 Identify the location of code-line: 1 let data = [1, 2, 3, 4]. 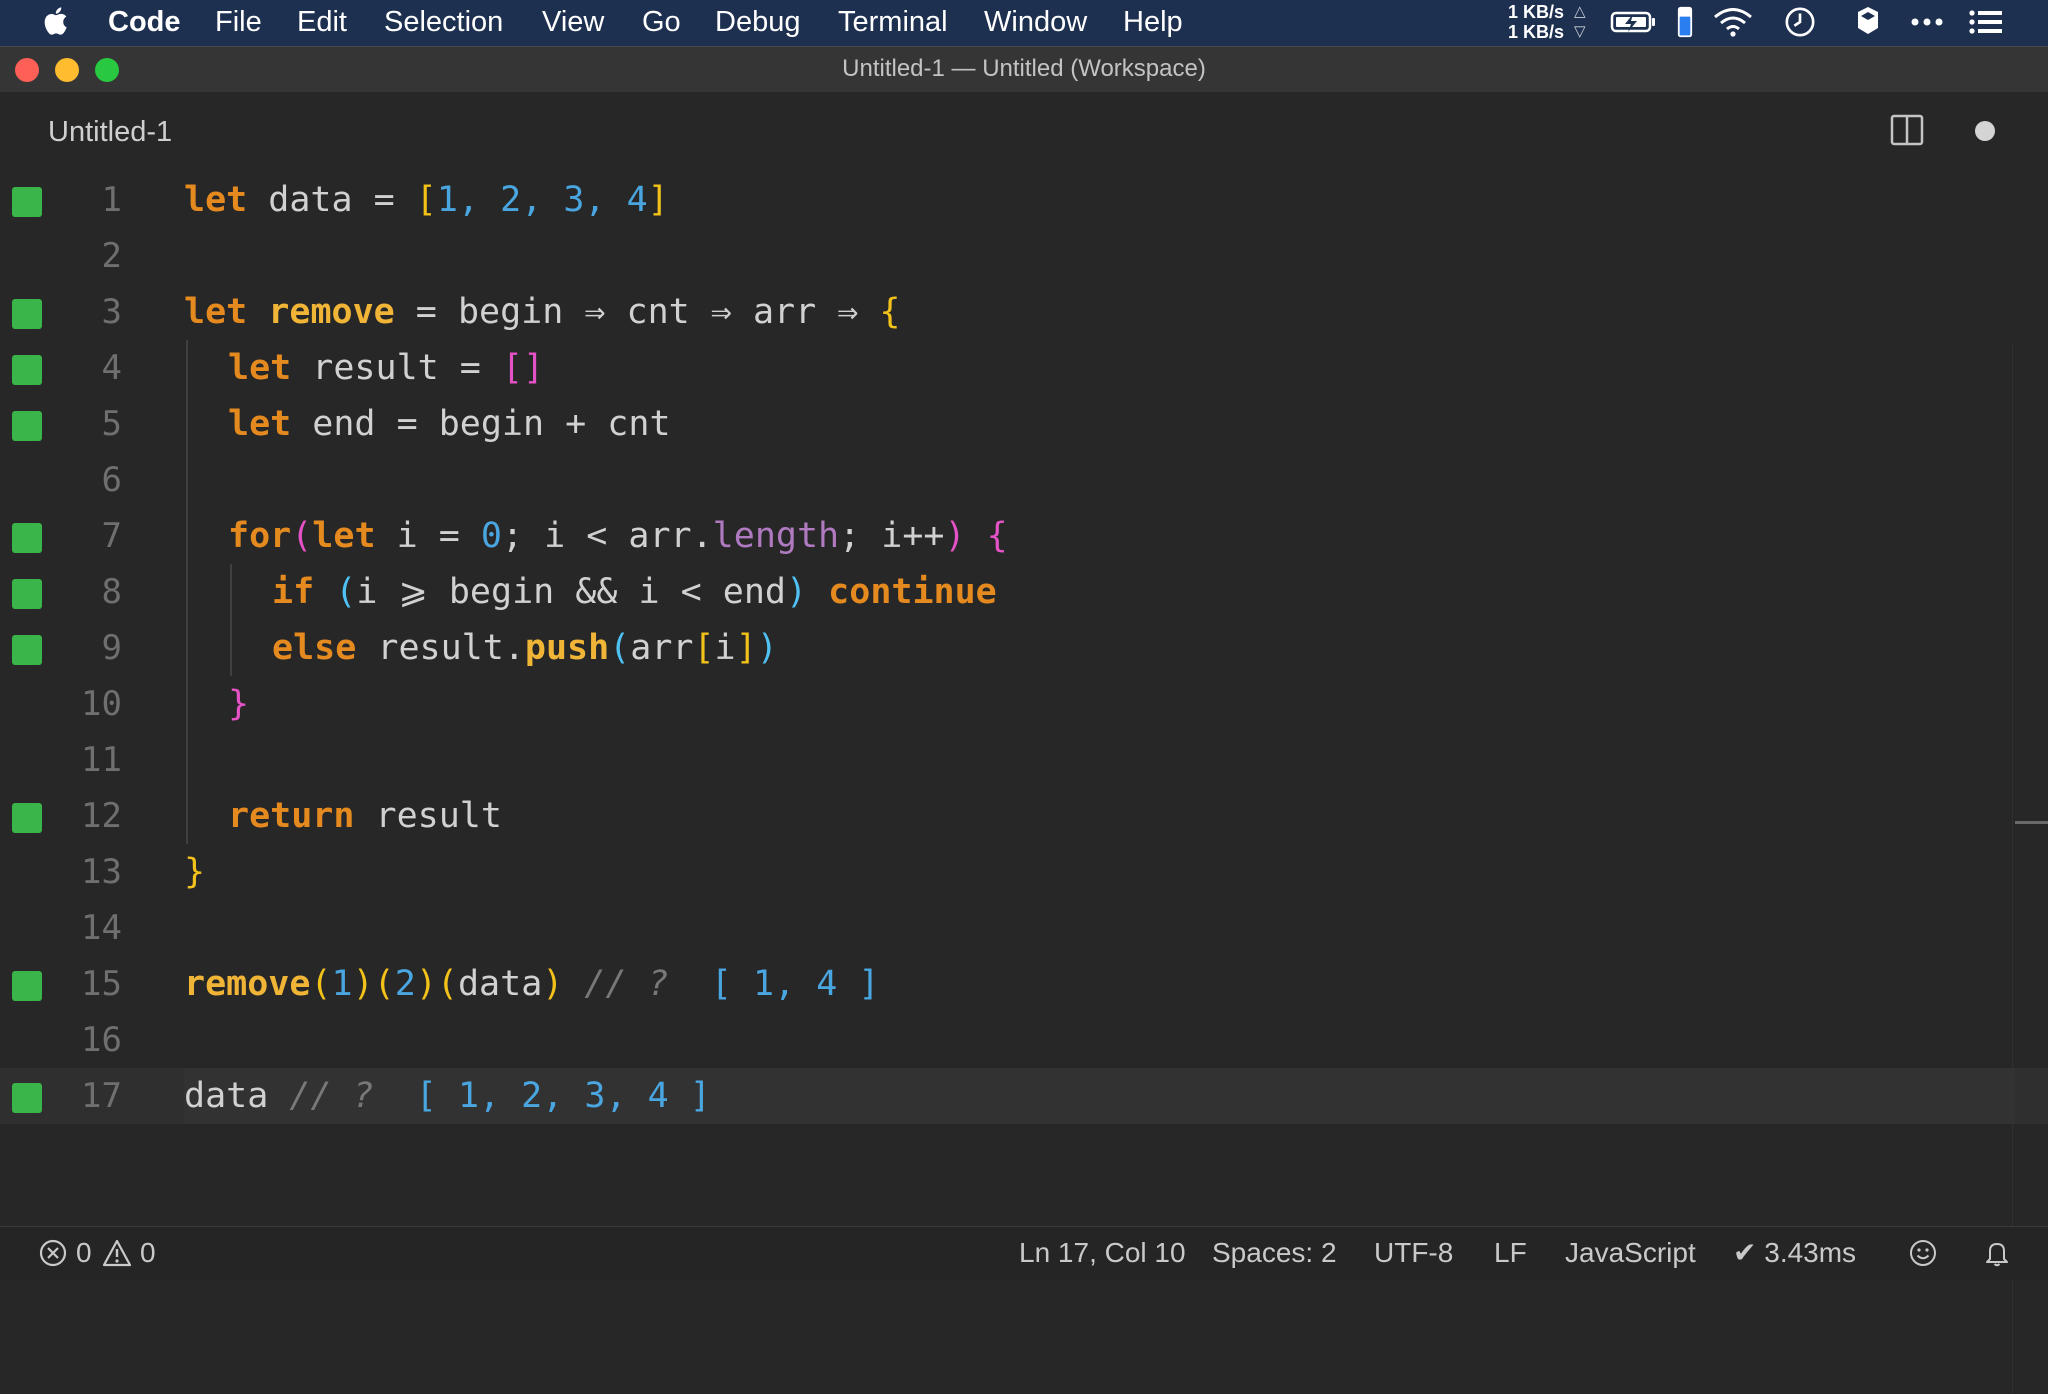
(1024, 200).